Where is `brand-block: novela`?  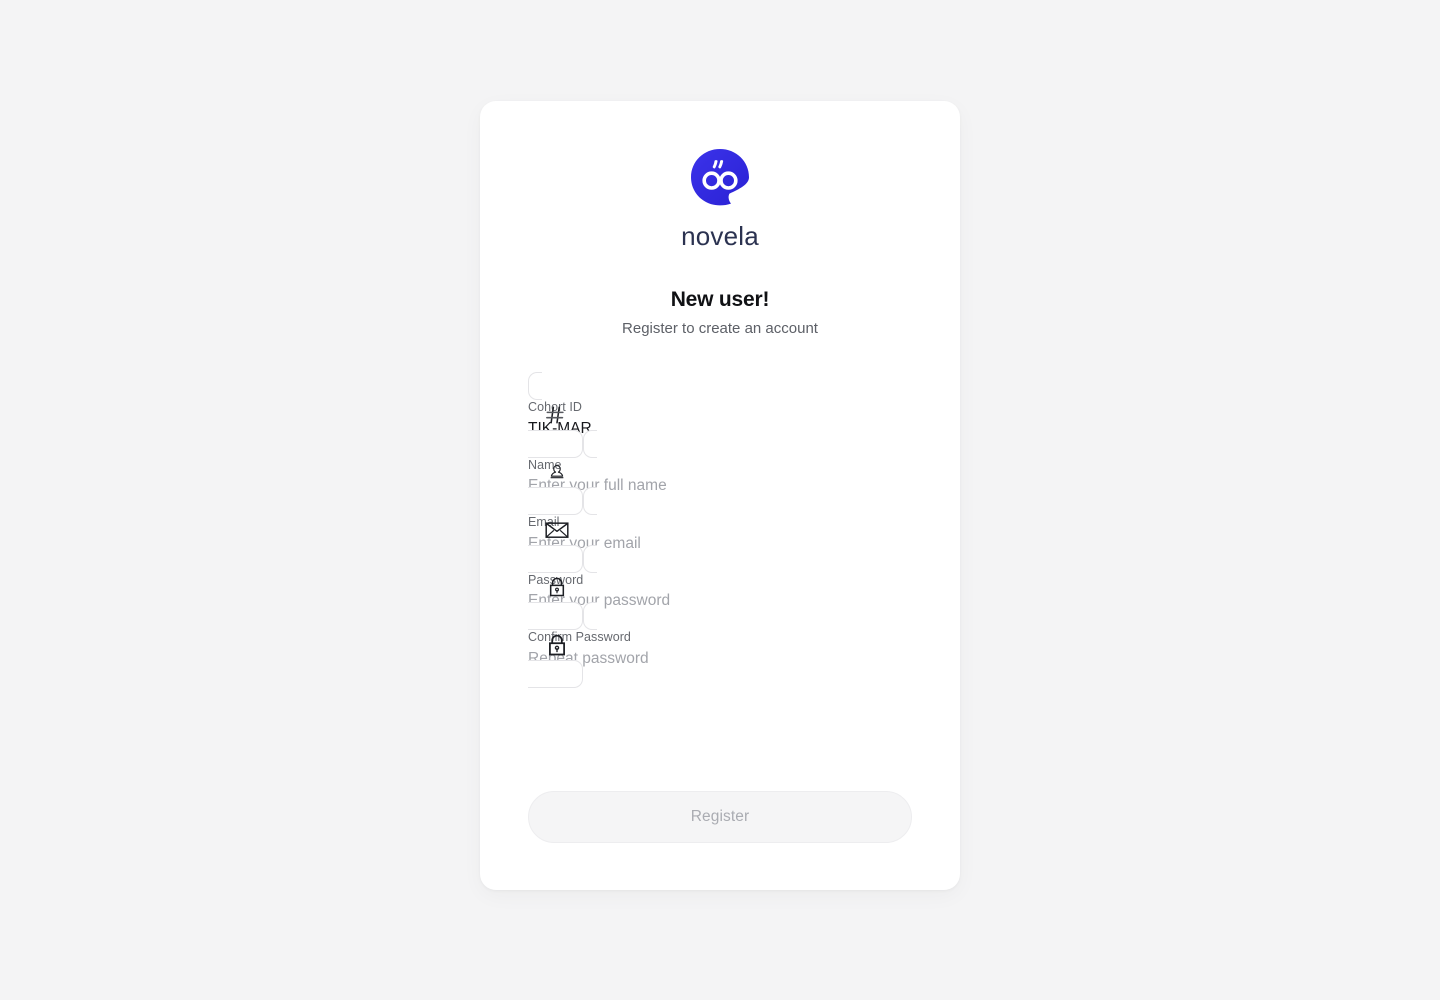 brand-block: novela is located at coordinates (720, 198).